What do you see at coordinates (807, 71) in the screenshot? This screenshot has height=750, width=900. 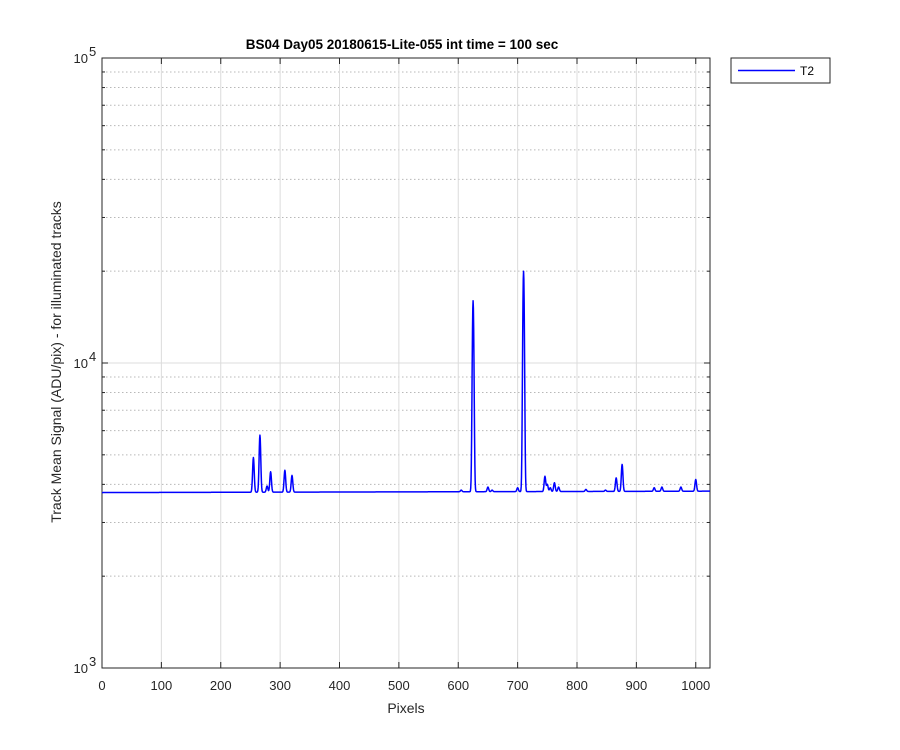 I see `legend-entry-t2: T2` at bounding box center [807, 71].